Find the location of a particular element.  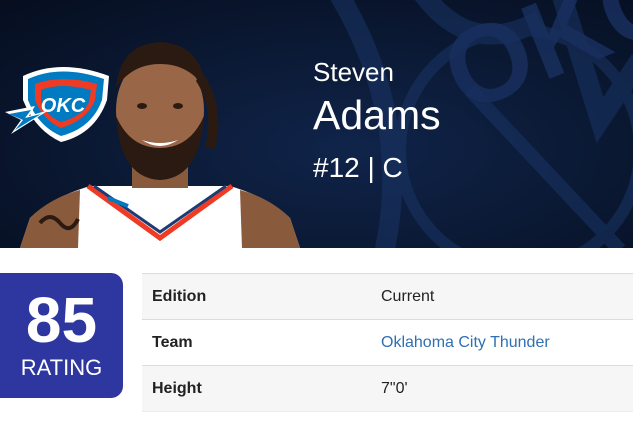

player-number-position: #12 | C is located at coordinates (358, 167).